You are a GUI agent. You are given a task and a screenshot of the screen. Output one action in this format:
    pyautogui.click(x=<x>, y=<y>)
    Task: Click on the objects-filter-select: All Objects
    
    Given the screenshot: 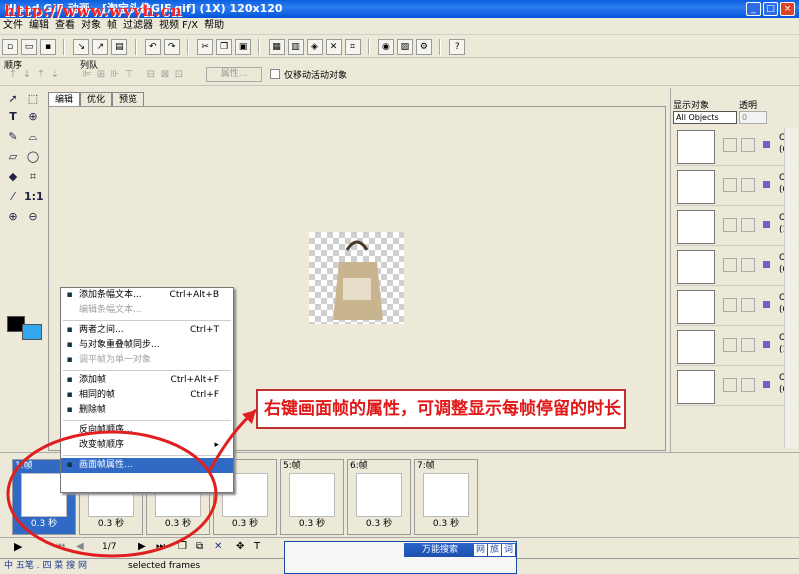 What is the action you would take?
    pyautogui.click(x=705, y=117)
    